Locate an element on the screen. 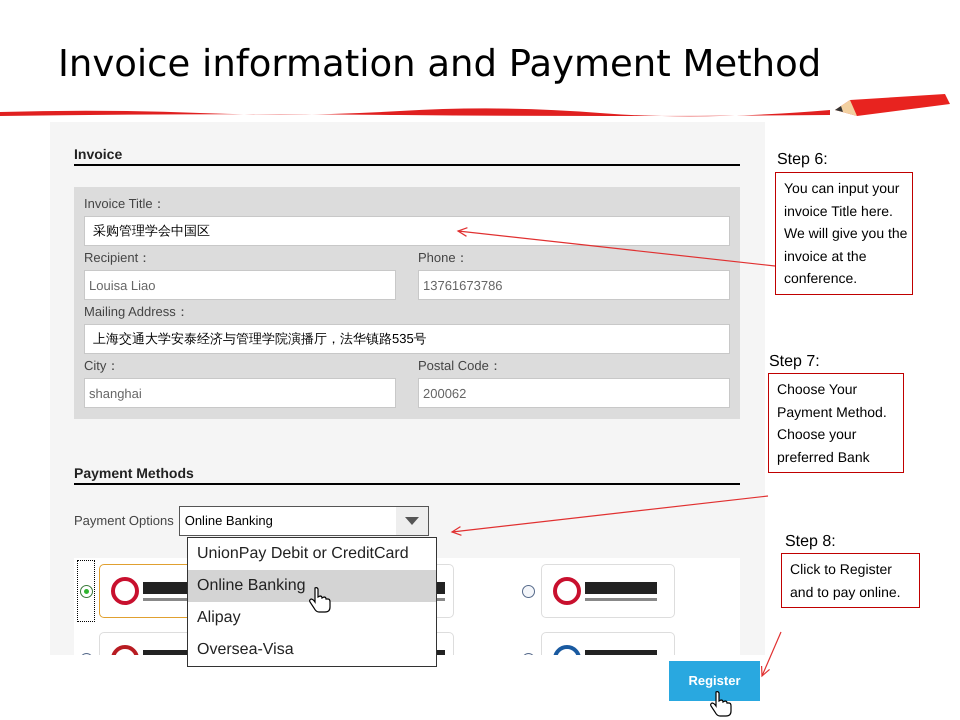 The image size is (960, 720). field-label: Postal Code： is located at coordinates (460, 366).